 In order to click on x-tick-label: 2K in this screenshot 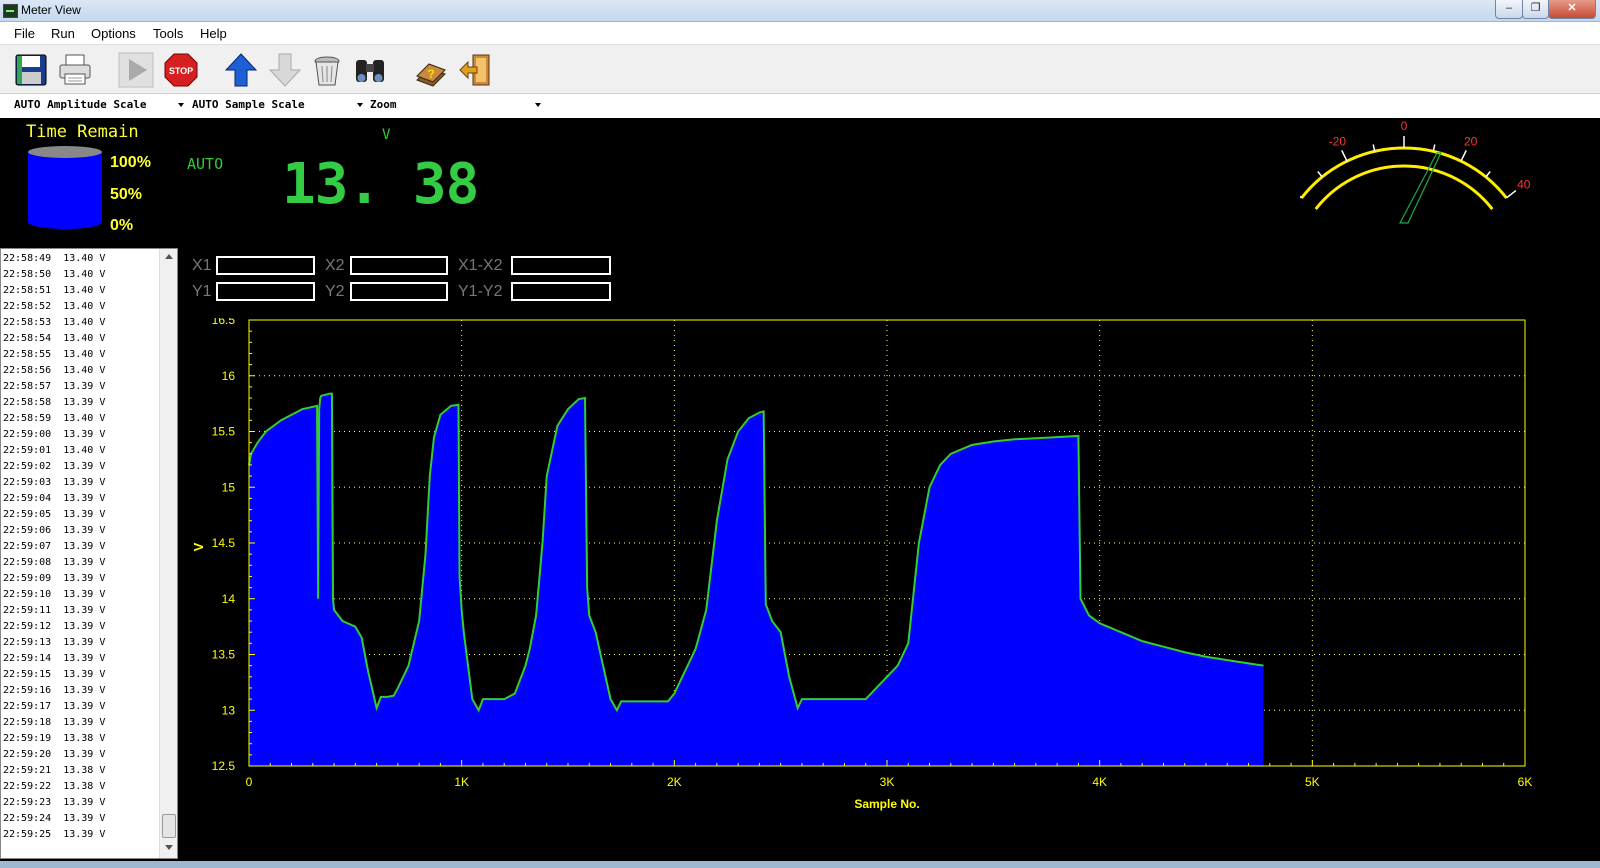, I will do `click(674, 782)`.